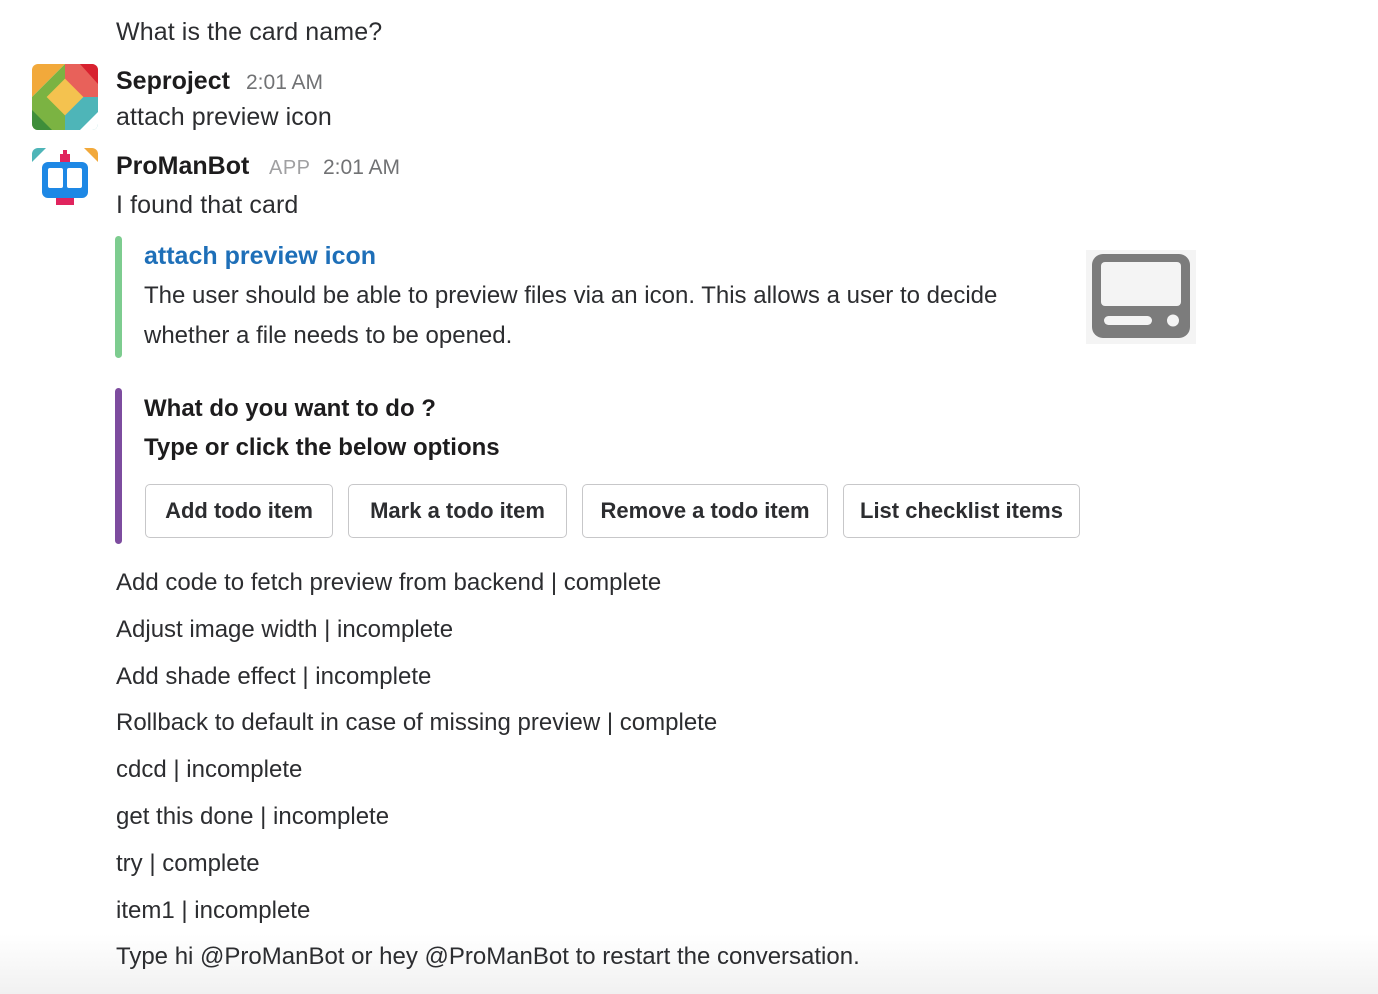 Image resolution: width=1378 pixels, height=994 pixels. I want to click on actions-attachment-bar, so click(118, 466).